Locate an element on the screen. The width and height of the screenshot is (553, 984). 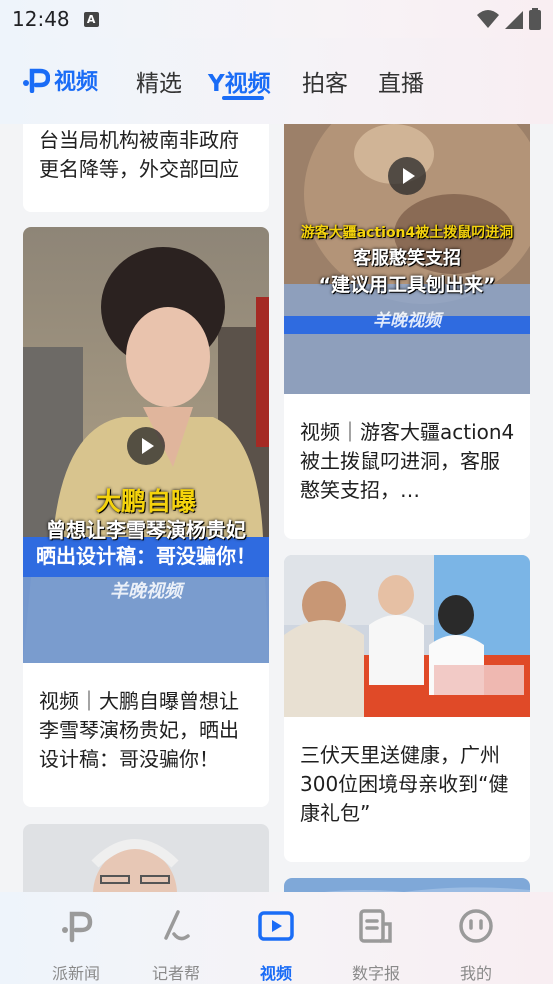
battery-icon is located at coordinates (535, 19).